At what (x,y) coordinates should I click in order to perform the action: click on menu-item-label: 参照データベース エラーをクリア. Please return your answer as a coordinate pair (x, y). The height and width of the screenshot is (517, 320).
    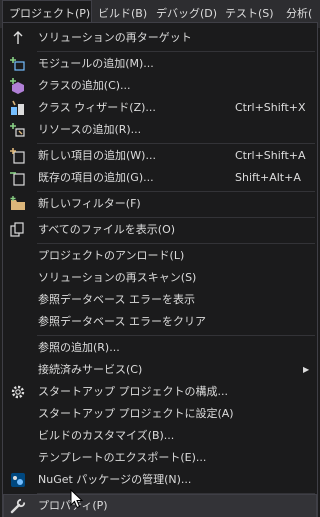
    Looking at the image, I should click on (122, 321).